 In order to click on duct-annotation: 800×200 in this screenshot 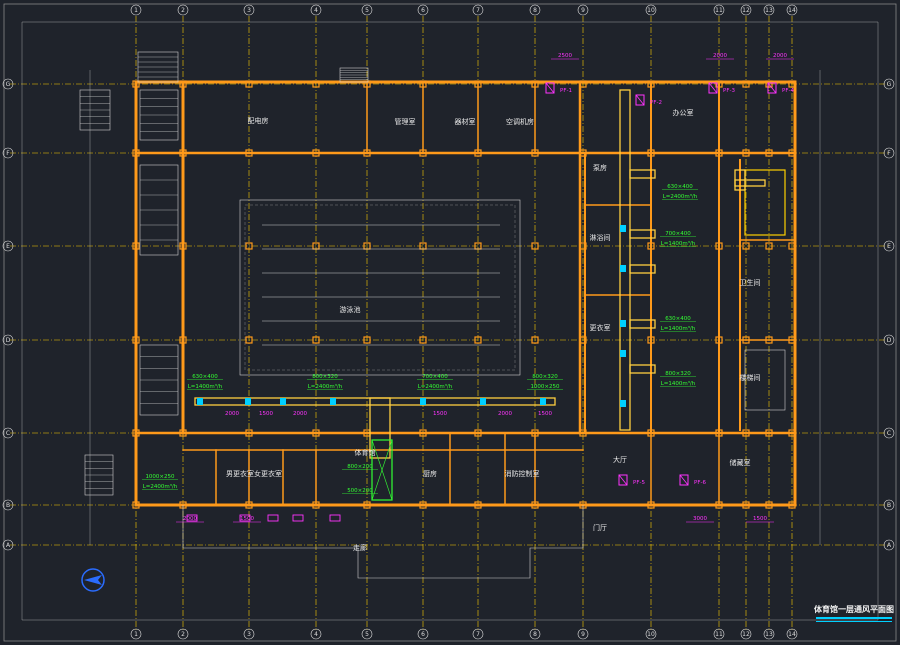, I will do `click(360, 467)`.